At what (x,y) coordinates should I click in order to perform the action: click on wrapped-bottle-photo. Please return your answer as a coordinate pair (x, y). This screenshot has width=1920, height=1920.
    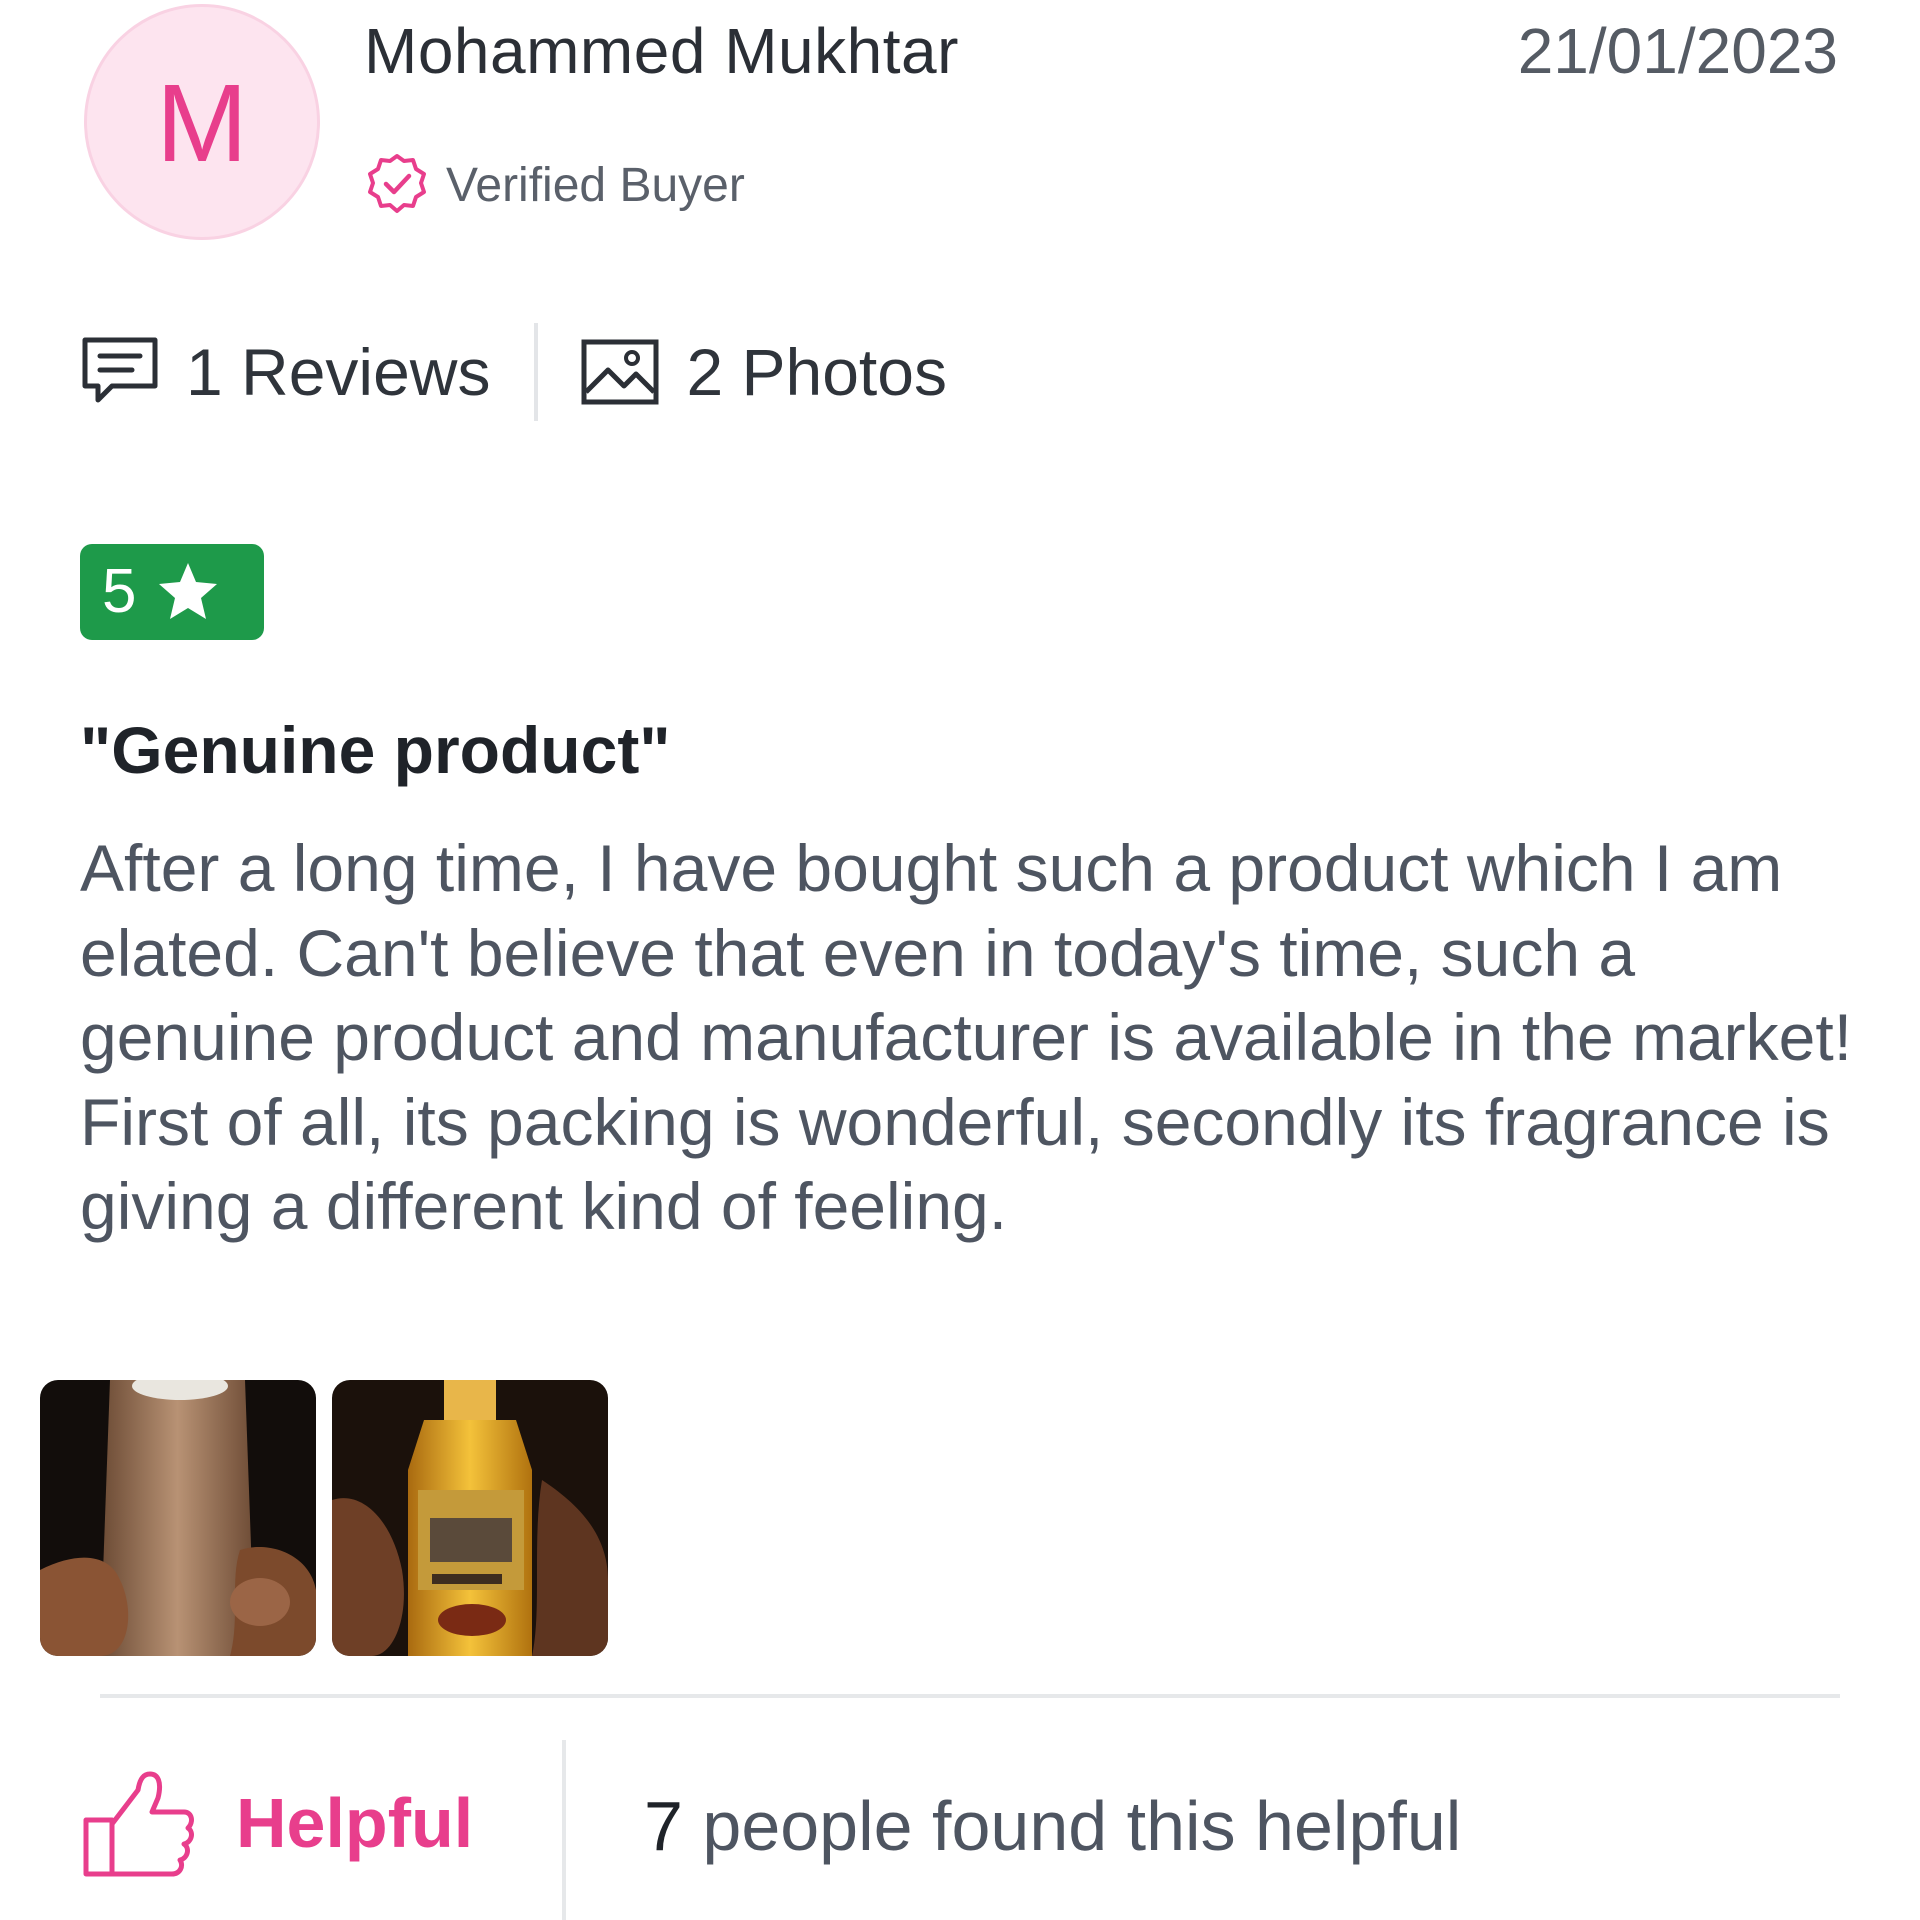
    Looking at the image, I should click on (178, 1518).